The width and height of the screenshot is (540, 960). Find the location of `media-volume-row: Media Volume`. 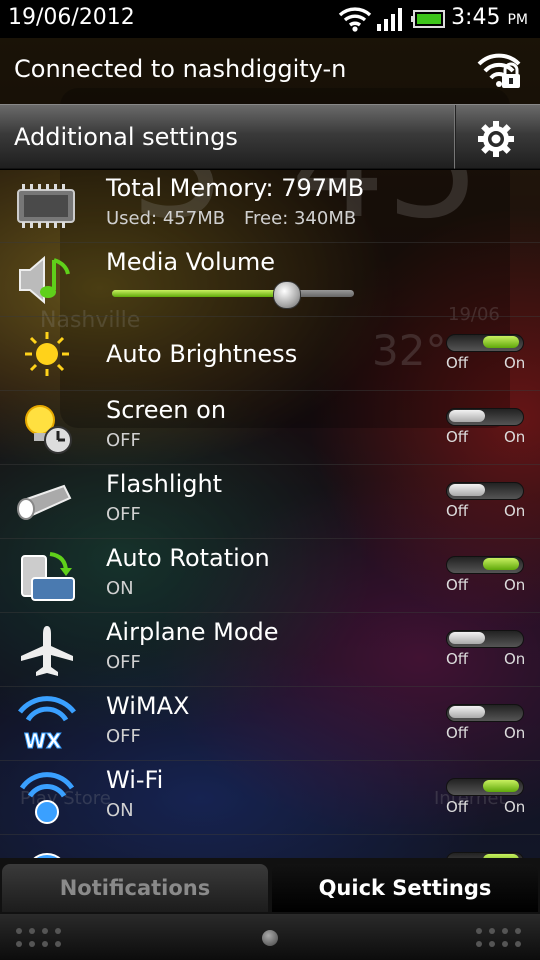

media-volume-row: Media Volume is located at coordinates (270, 279).